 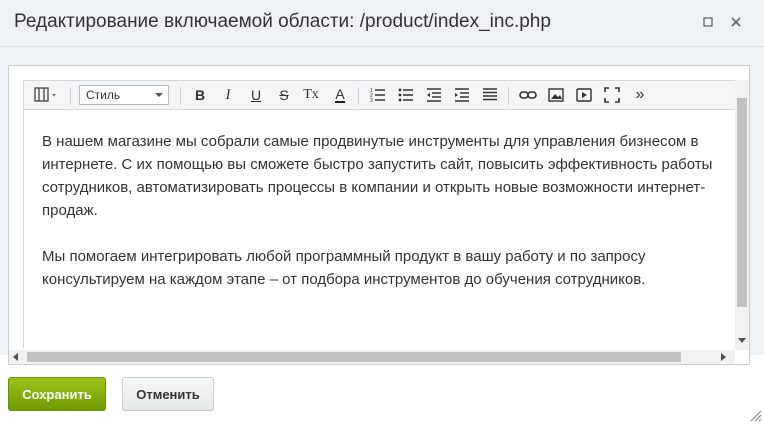 I want to click on horizontal-scrollbar, so click(x=372, y=357).